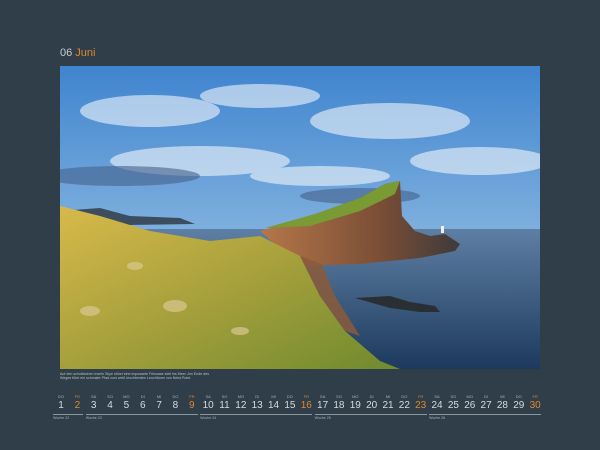 This screenshot has width=600, height=450. What do you see at coordinates (323, 405) in the screenshot?
I see `day-number: 17` at bounding box center [323, 405].